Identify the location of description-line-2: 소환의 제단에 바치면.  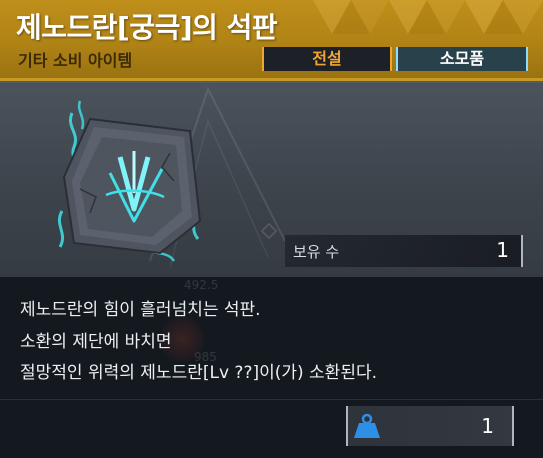
(96, 342).